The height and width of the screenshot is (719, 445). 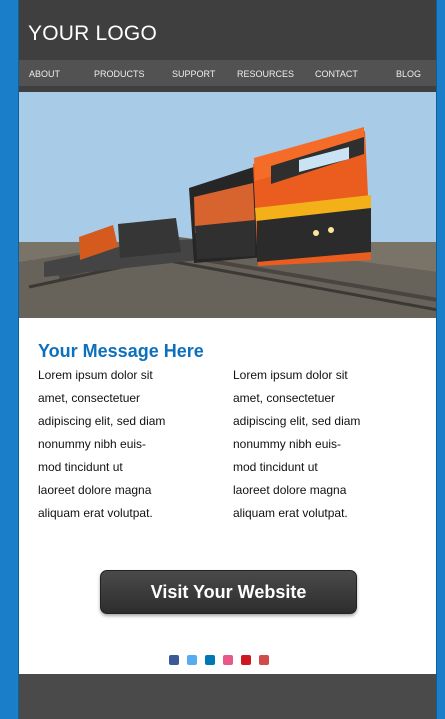 What do you see at coordinates (265, 74) in the screenshot?
I see `nav-resources: RESOURCES` at bounding box center [265, 74].